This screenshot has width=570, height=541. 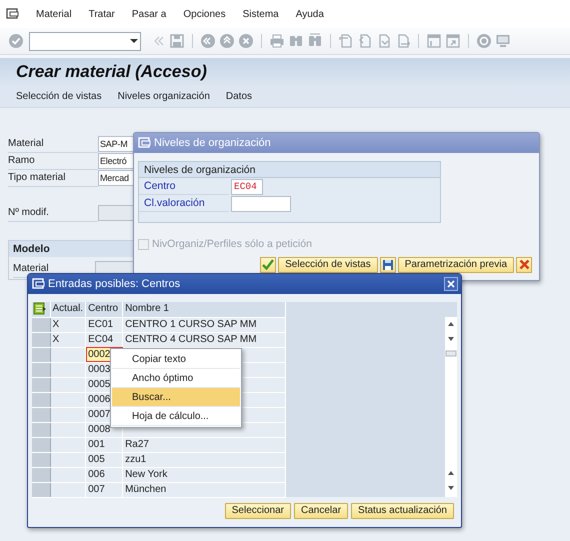 I want to click on toolbar-button: Niveles organización, so click(x=164, y=96).